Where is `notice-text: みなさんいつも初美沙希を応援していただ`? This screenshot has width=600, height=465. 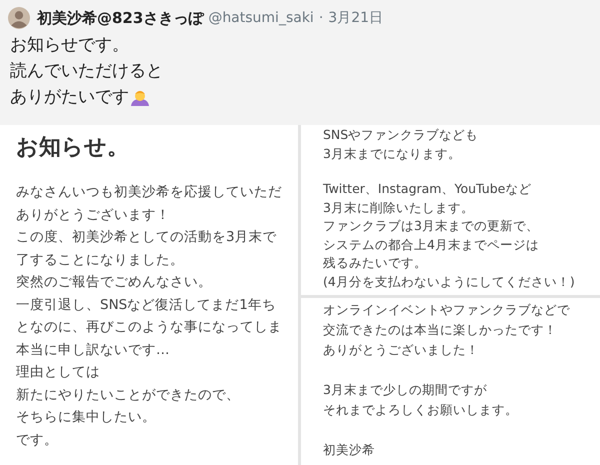
notice-text: みなさんいつも初美沙希を応援していただ is located at coordinates (149, 192).